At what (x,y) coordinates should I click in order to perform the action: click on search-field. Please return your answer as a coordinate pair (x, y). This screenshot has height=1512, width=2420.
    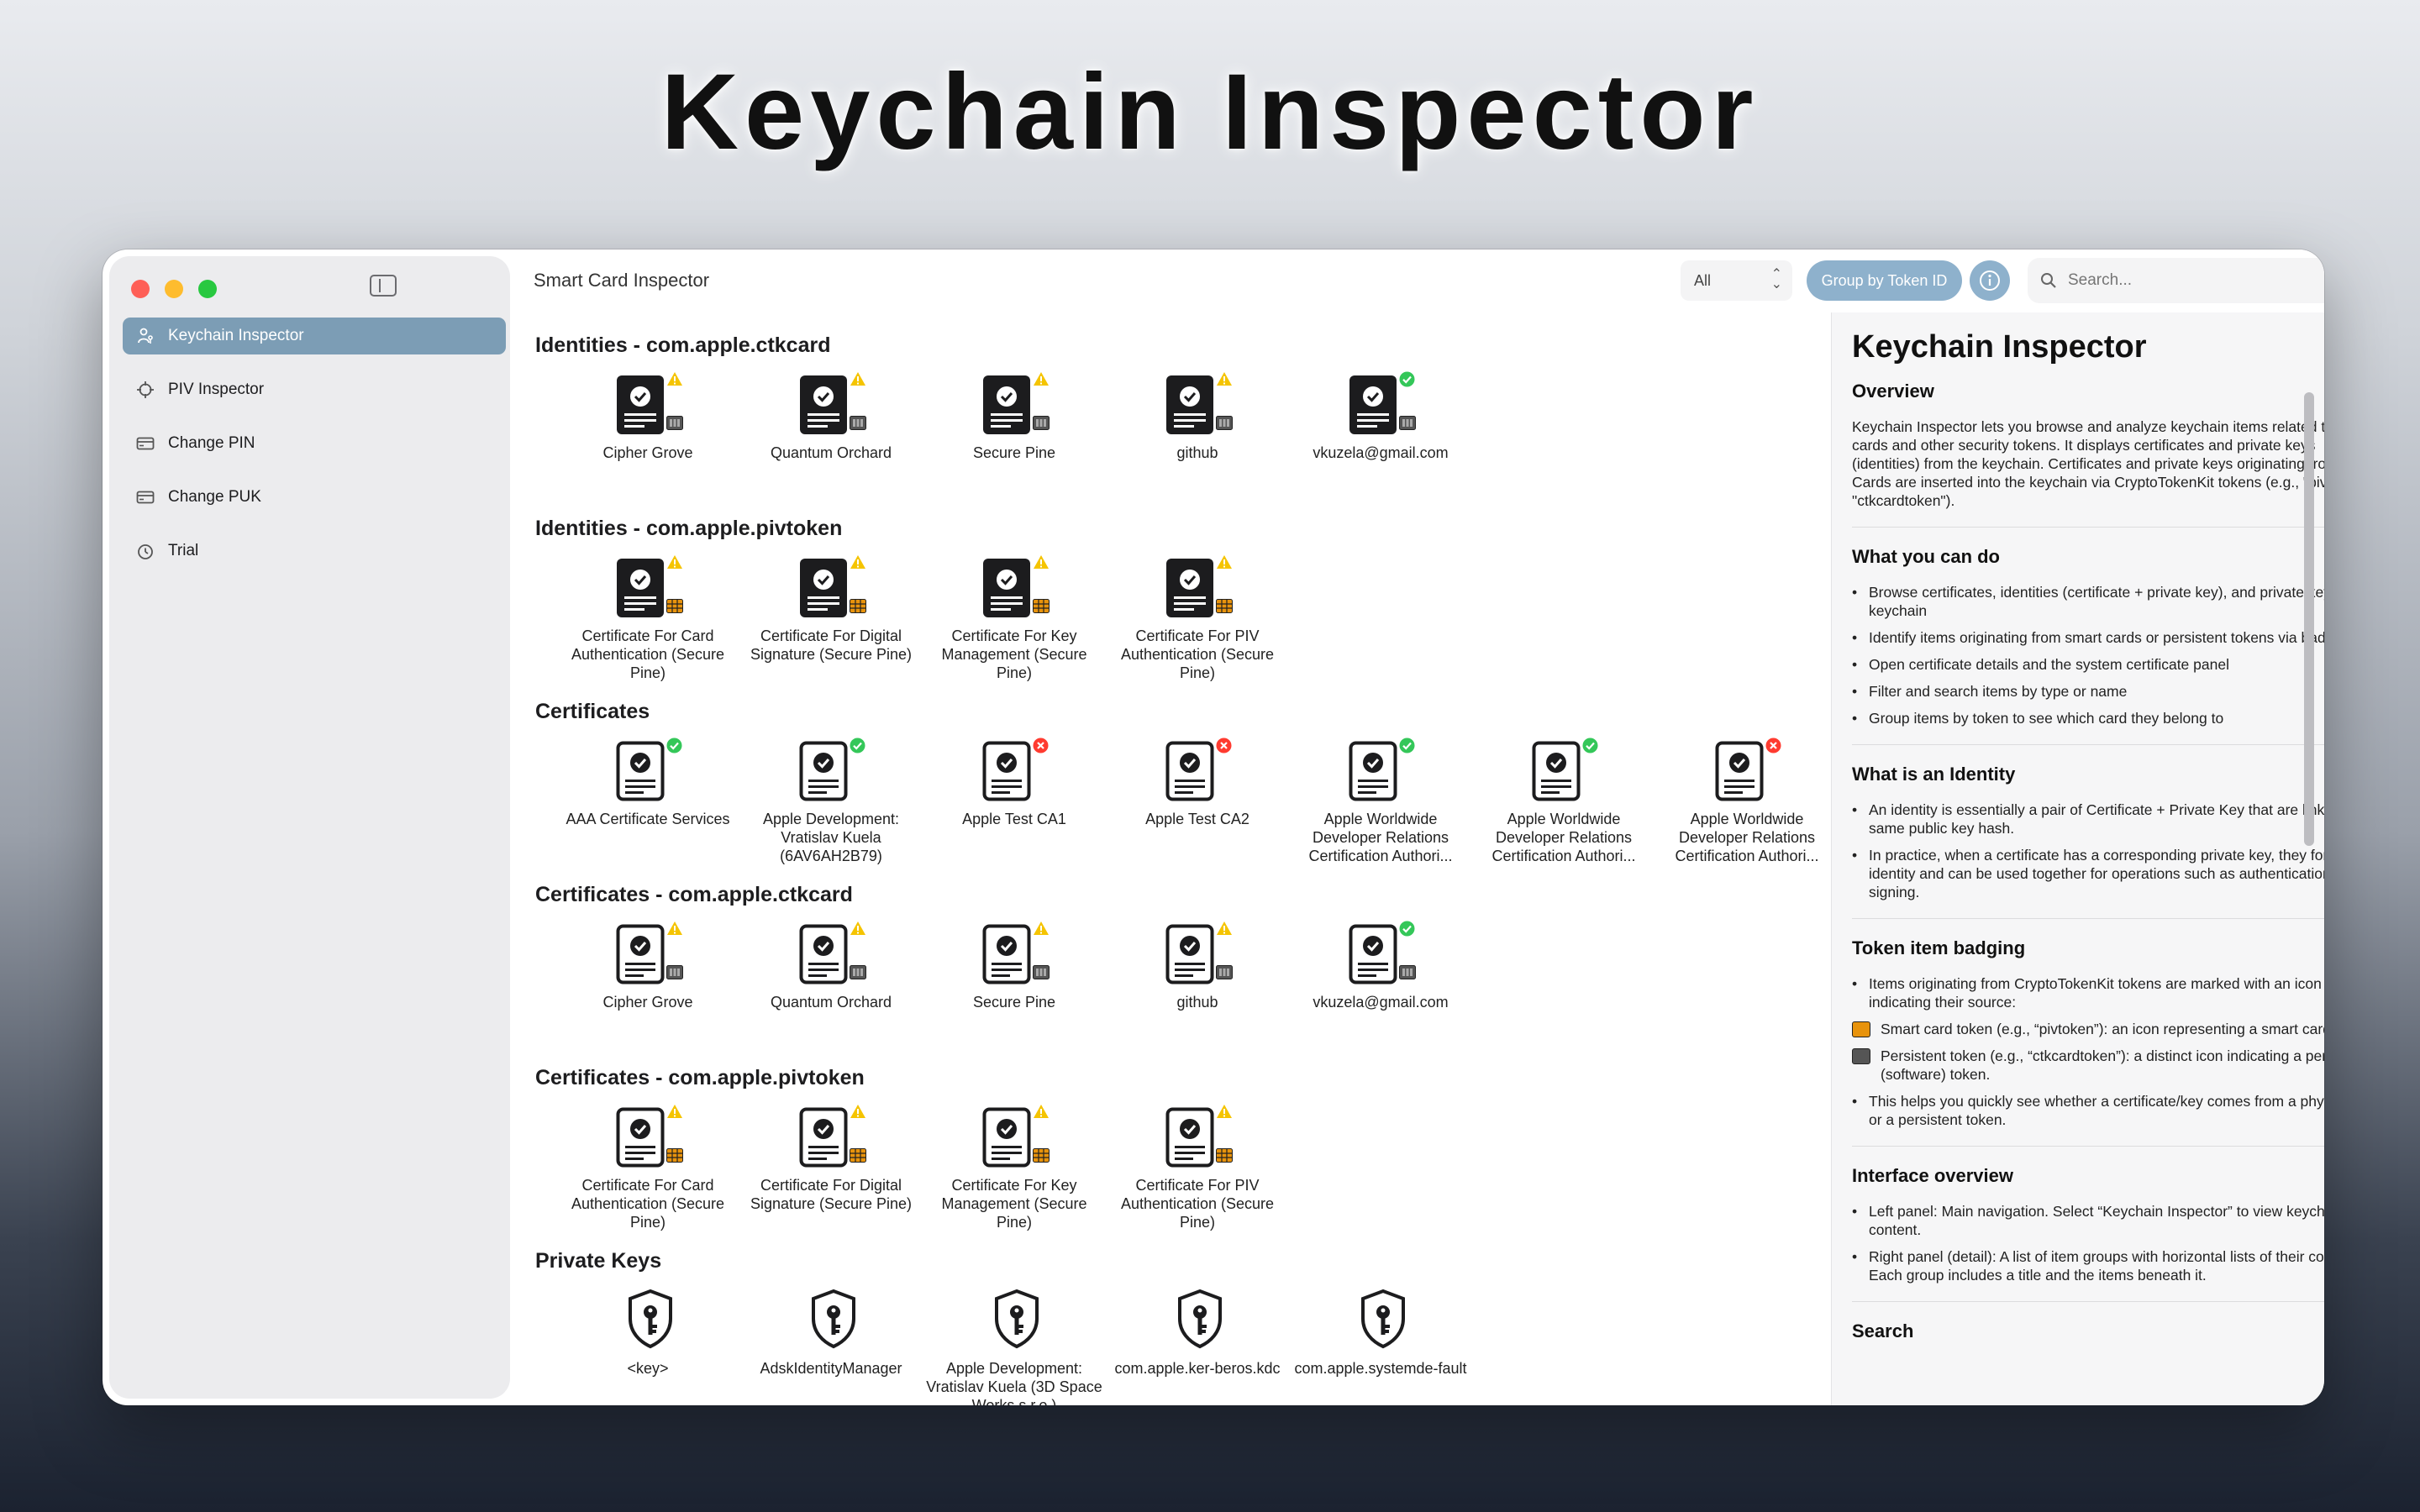
    Looking at the image, I should click on (2176, 280).